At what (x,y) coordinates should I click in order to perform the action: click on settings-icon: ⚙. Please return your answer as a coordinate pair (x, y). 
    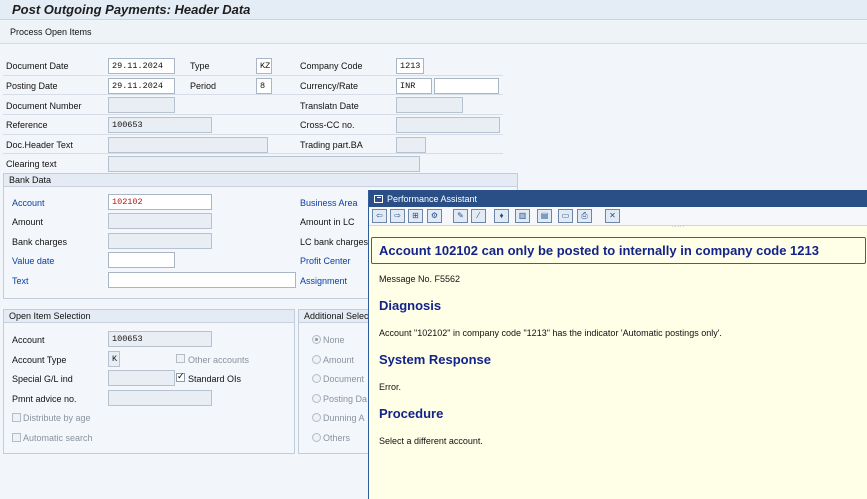
    Looking at the image, I should click on (434, 216).